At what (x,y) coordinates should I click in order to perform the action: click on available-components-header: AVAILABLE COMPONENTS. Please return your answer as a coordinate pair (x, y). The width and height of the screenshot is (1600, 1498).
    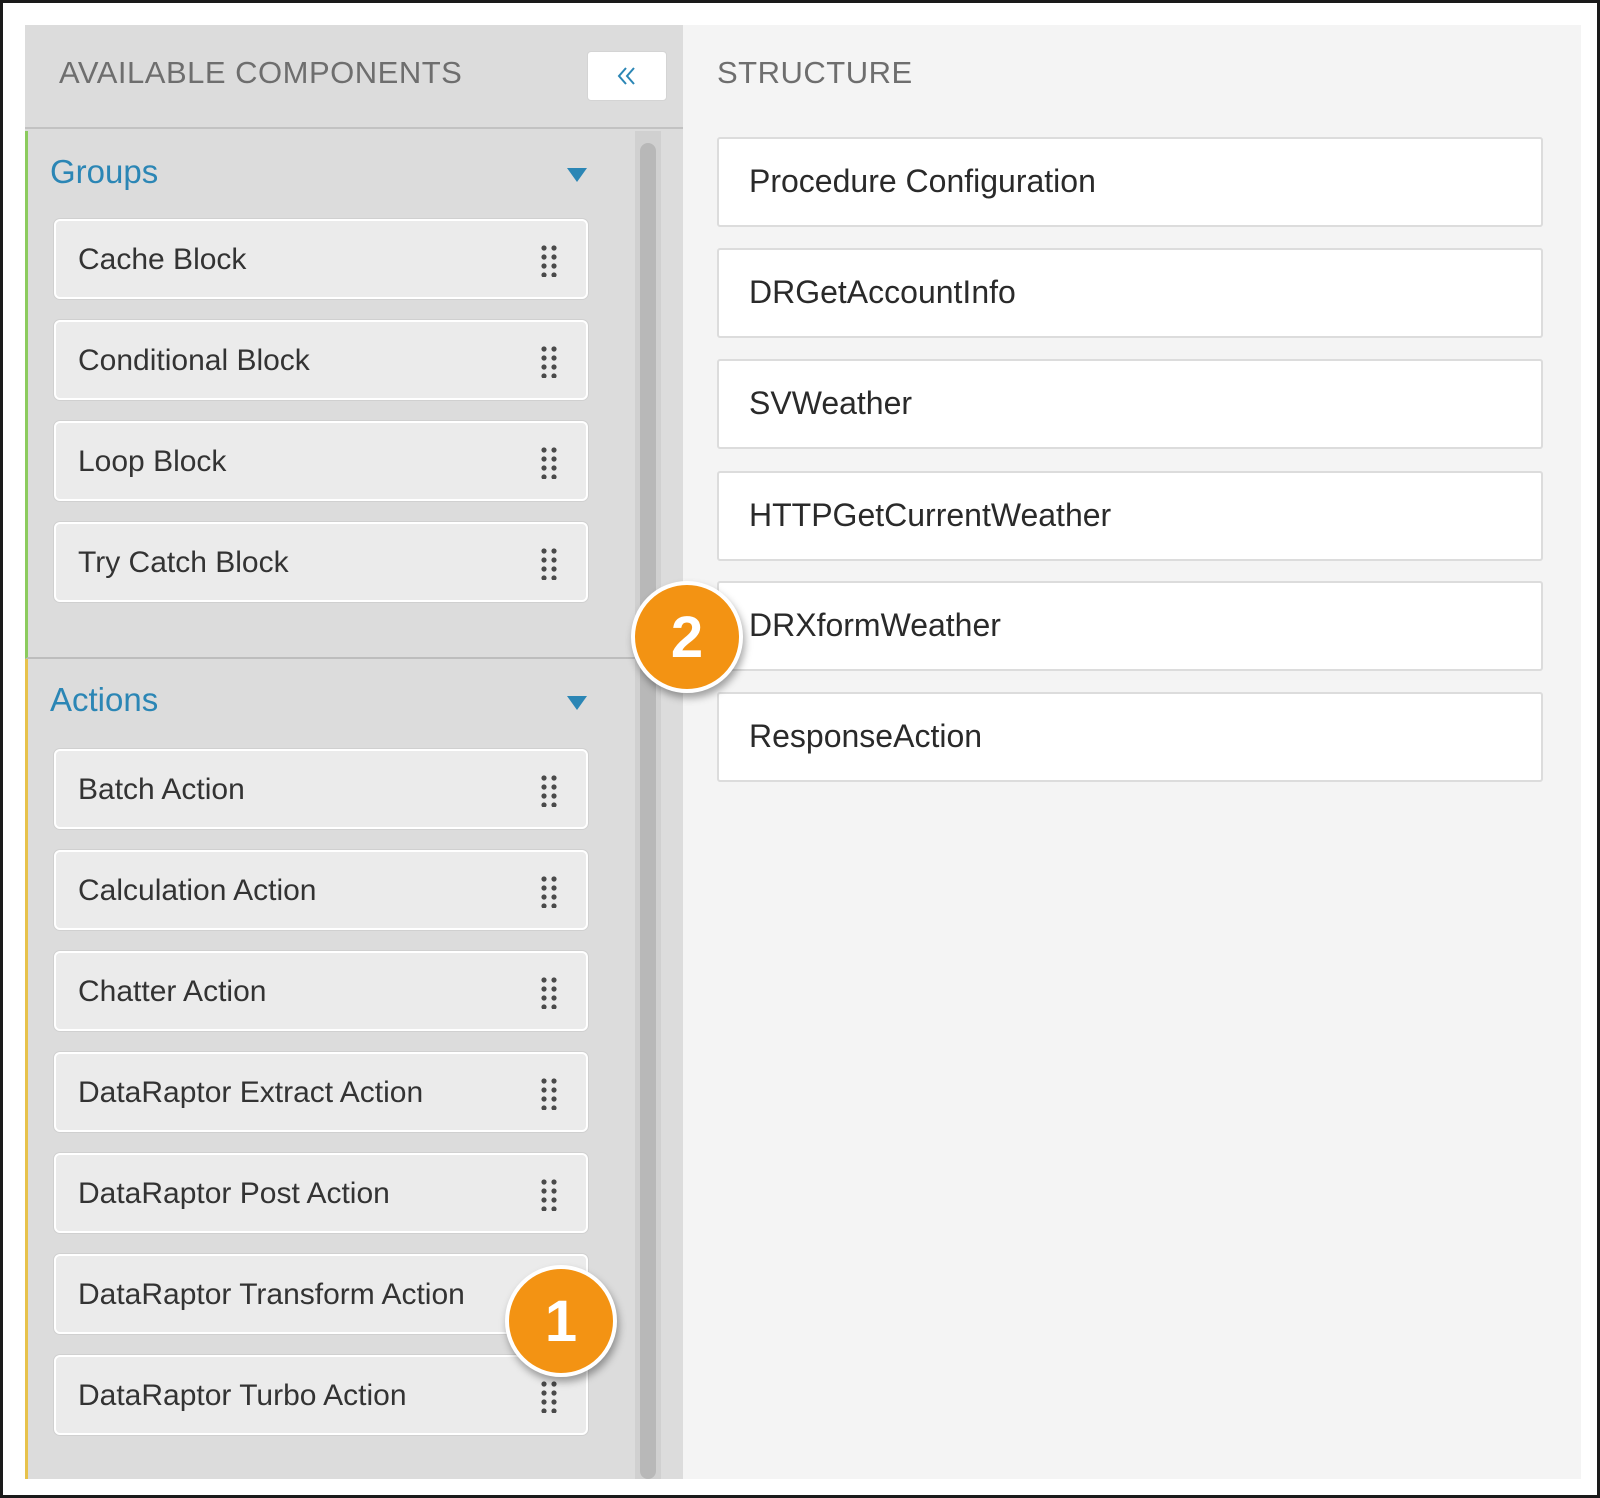
    Looking at the image, I should click on (354, 77).